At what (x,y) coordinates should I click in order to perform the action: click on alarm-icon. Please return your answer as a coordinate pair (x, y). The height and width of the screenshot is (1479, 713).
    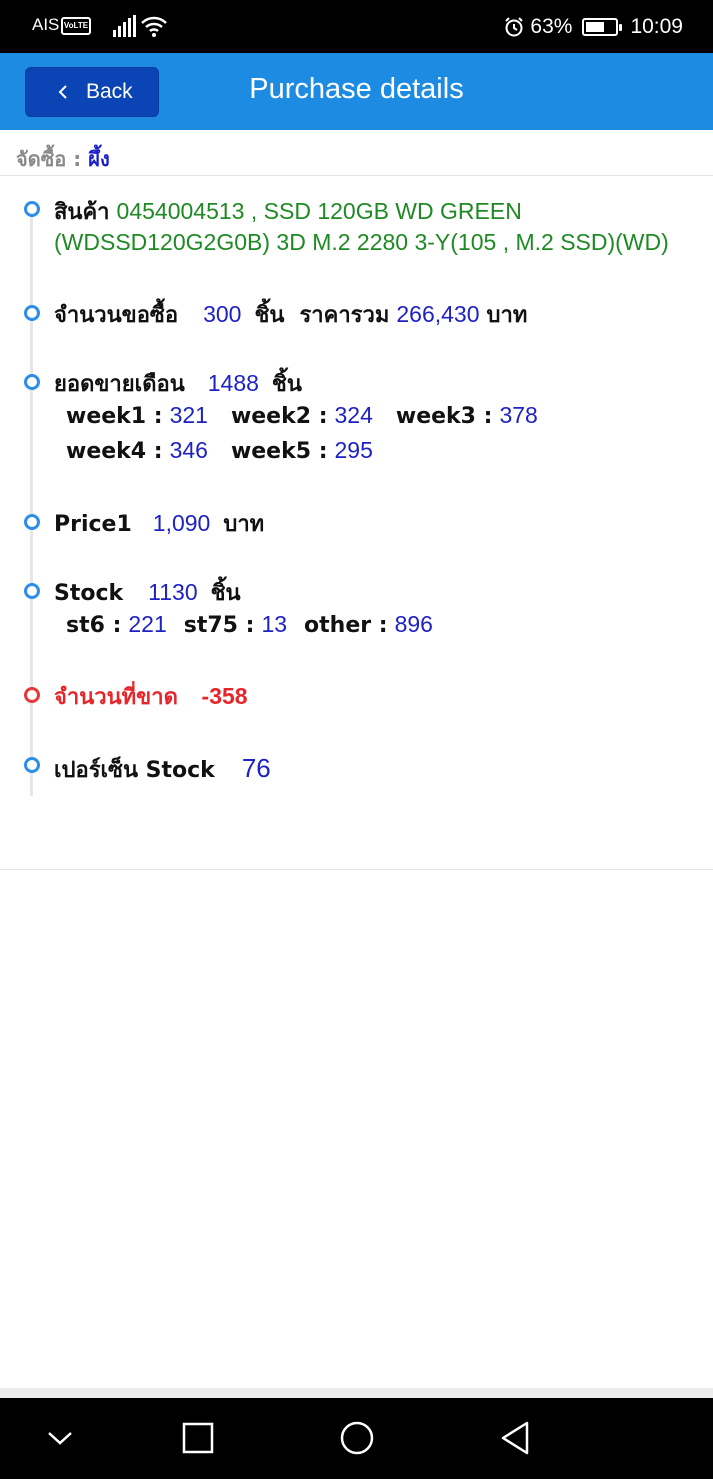
    Looking at the image, I should click on (514, 27).